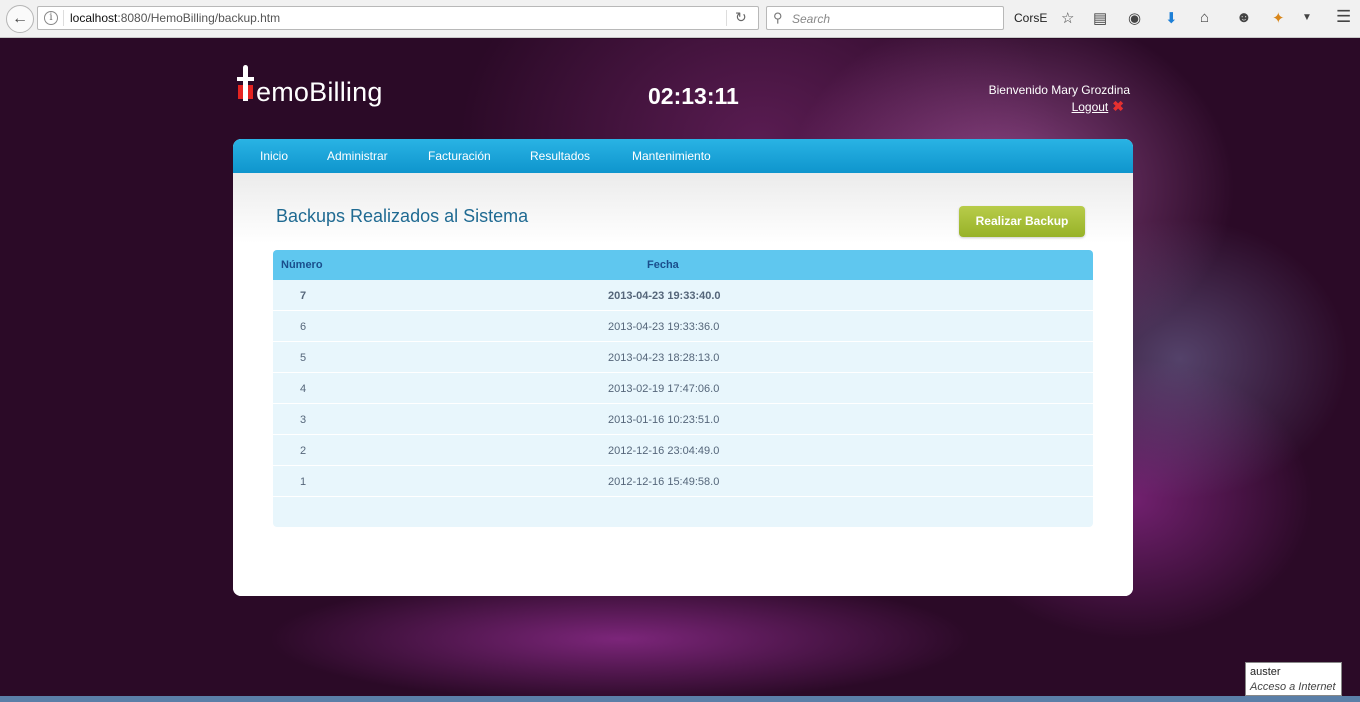 This screenshot has width=1360, height=702. Describe the element at coordinates (664, 451) in the screenshot. I see `cell-fecha: 2012-12-16 23:04:49.0` at that location.